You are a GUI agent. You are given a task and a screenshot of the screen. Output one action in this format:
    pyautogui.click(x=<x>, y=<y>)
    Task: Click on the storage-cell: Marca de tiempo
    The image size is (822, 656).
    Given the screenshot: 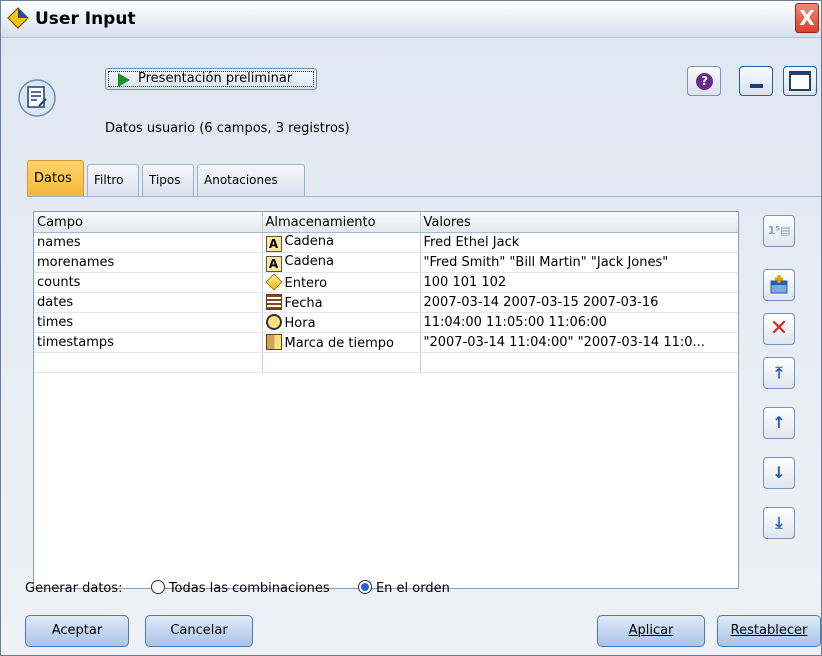 What is the action you would take?
    pyautogui.click(x=341, y=342)
    